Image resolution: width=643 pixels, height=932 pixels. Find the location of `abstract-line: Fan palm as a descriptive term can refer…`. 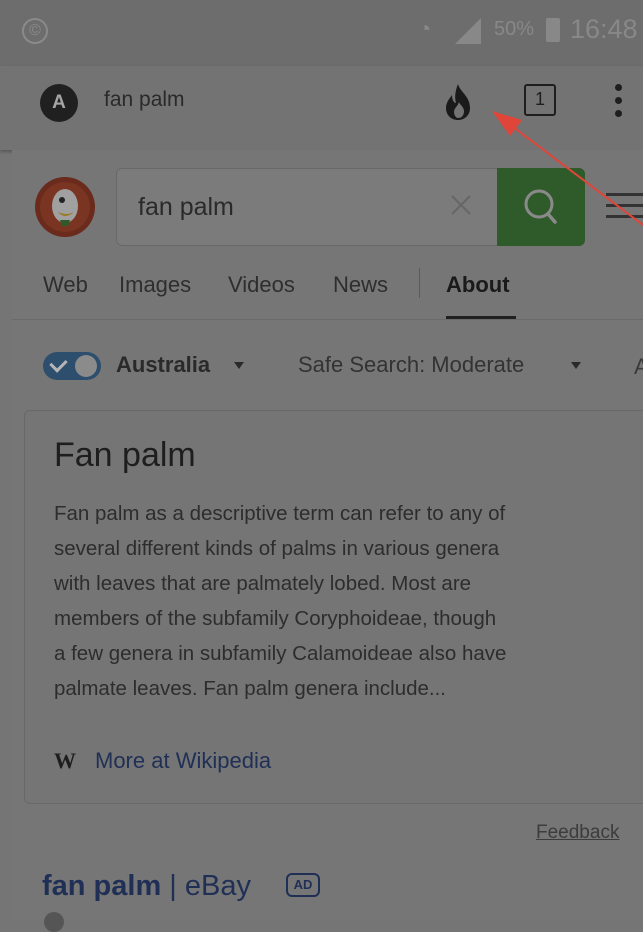

abstract-line: Fan palm as a descriptive term can refer… is located at coordinates (280, 513).